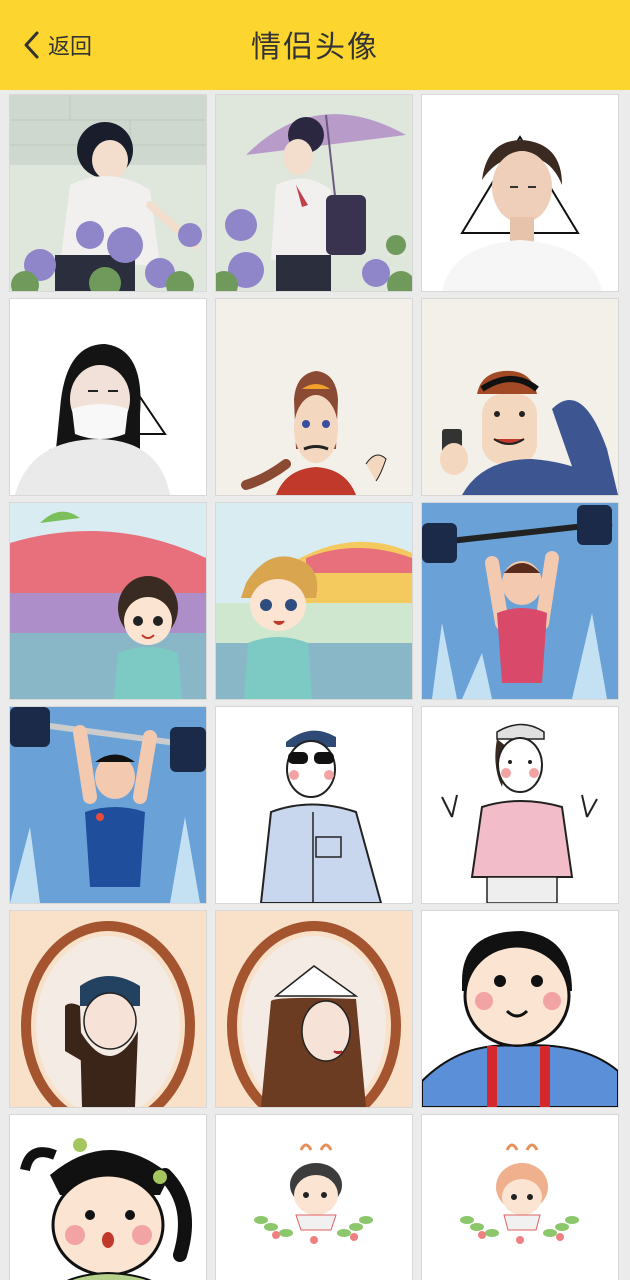  Describe the element at coordinates (315, 47) in the screenshot. I see `page-title: 情侣头像` at that location.